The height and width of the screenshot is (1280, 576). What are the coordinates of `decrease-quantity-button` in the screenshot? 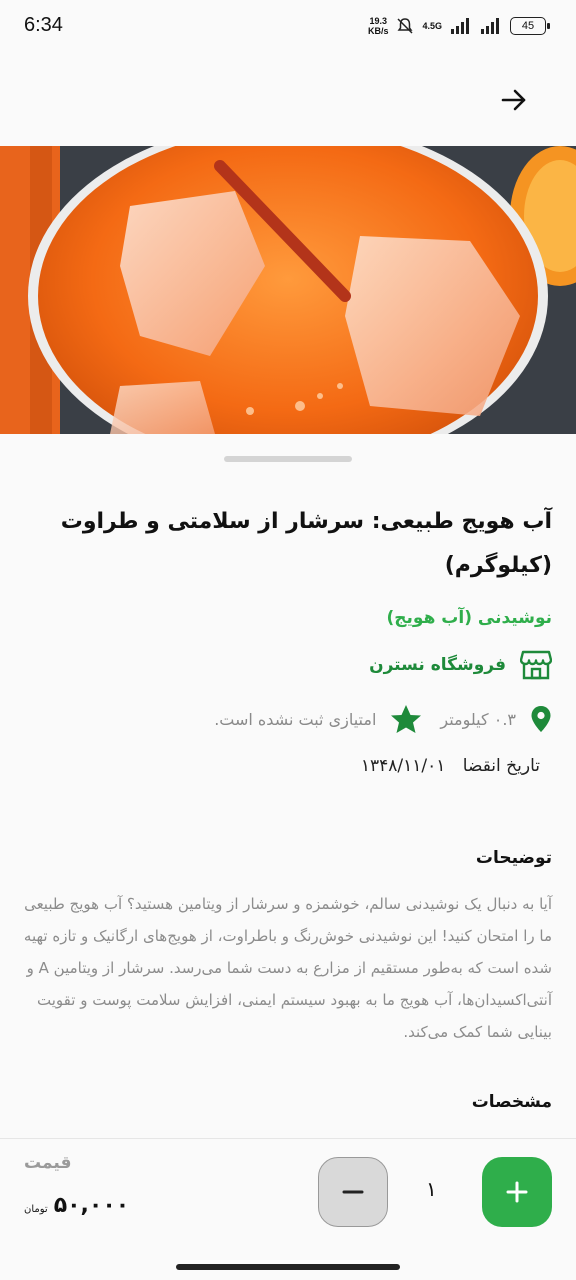 It's located at (353, 1192).